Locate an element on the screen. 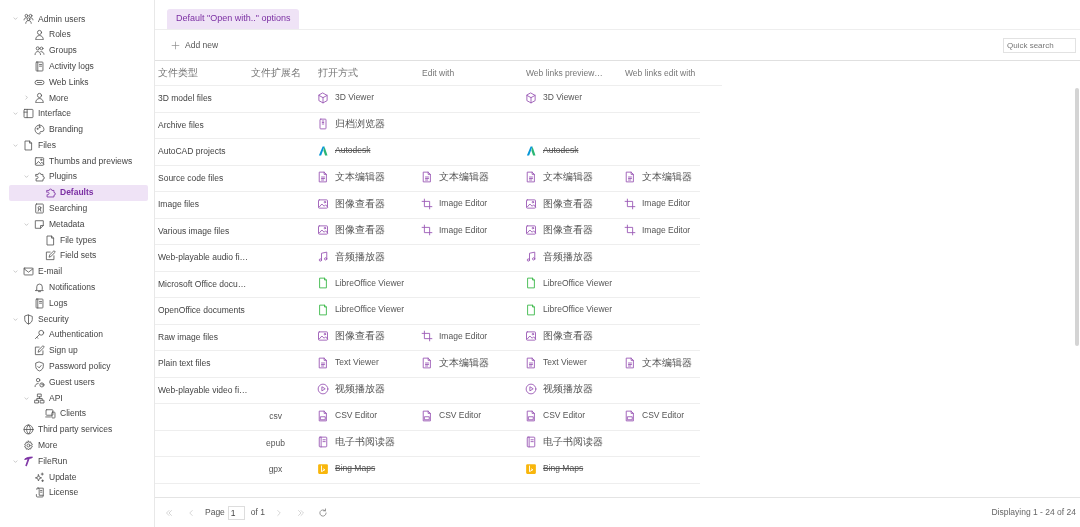 This screenshot has height=527, width=1080. sidebar-item: Plugins is located at coordinates (78, 176).